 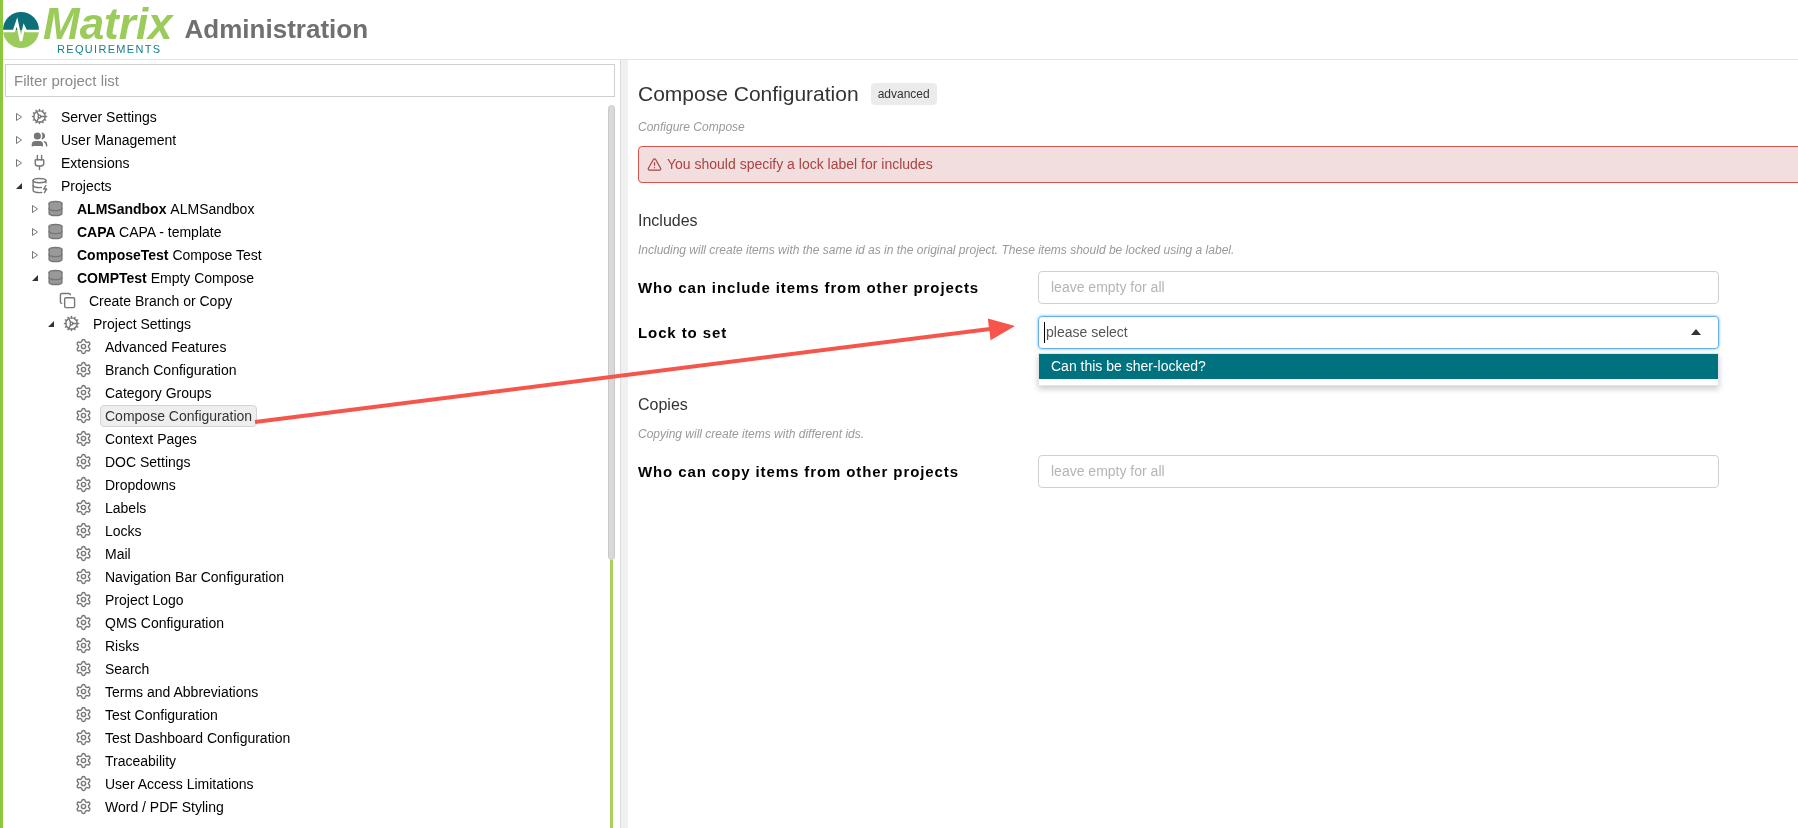 What do you see at coordinates (179, 415) in the screenshot?
I see `tree-item: Compose Configuration` at bounding box center [179, 415].